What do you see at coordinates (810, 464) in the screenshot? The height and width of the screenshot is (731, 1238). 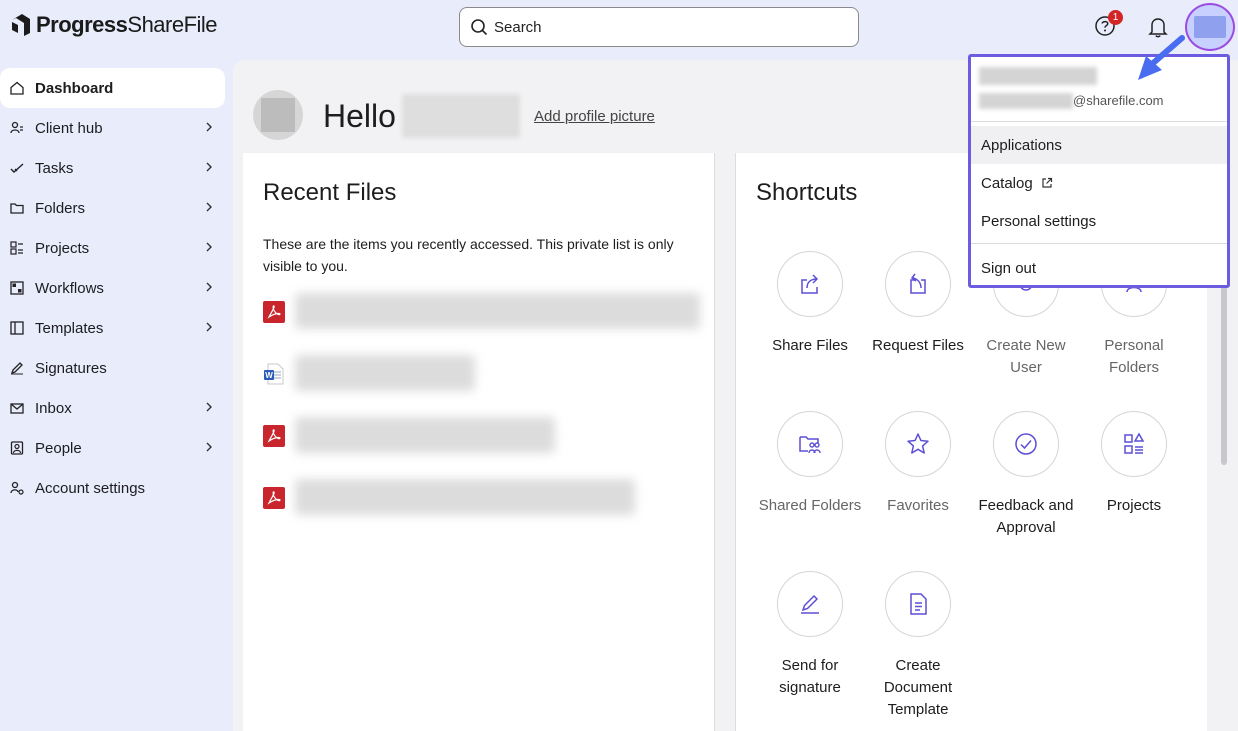 I see `shortcut-shared-folders: Shared Folders` at bounding box center [810, 464].